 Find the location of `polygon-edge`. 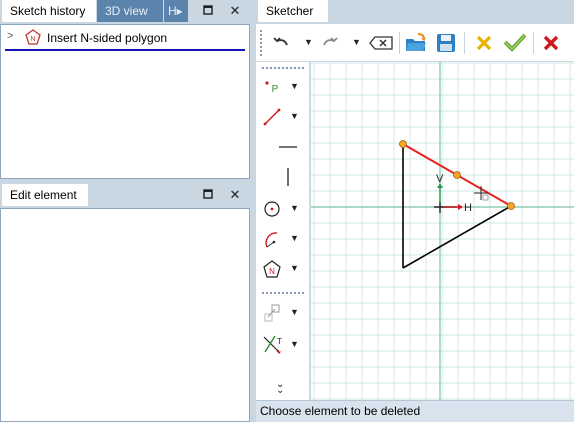

polygon-edge is located at coordinates (457, 237).